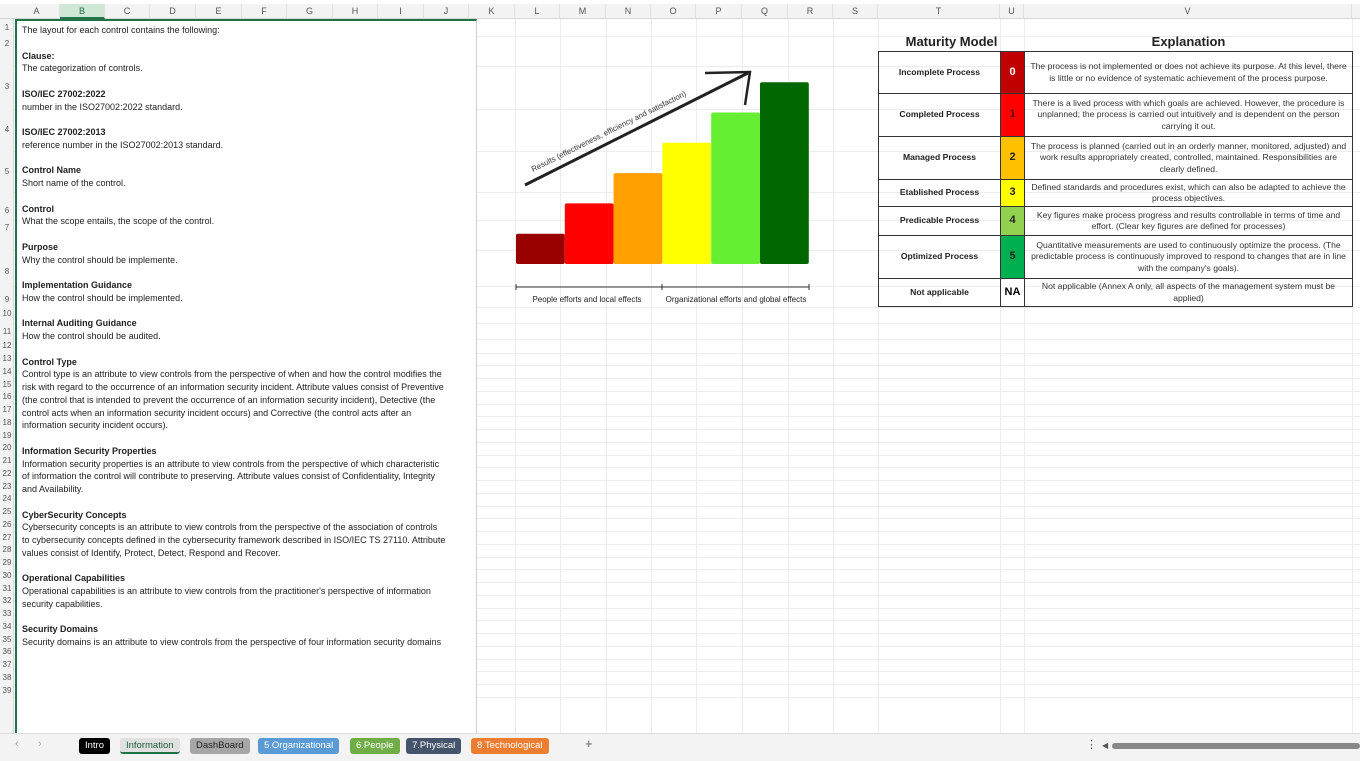 The image size is (1360, 761). What do you see at coordinates (7, 588) in the screenshot?
I see `row-header-31: 31` at bounding box center [7, 588].